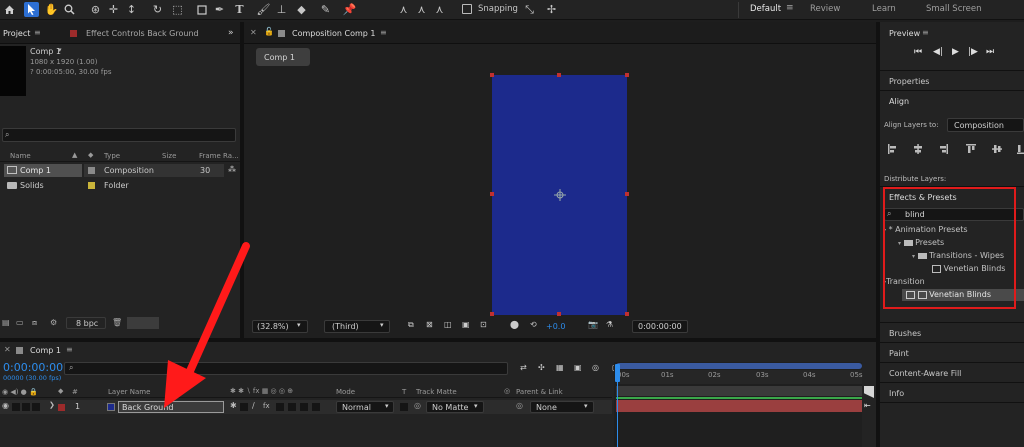 The width and height of the screenshot is (1024, 447). What do you see at coordinates (529, 9) in the screenshot?
I see `snap-options-icon: ⤡` at bounding box center [529, 9].